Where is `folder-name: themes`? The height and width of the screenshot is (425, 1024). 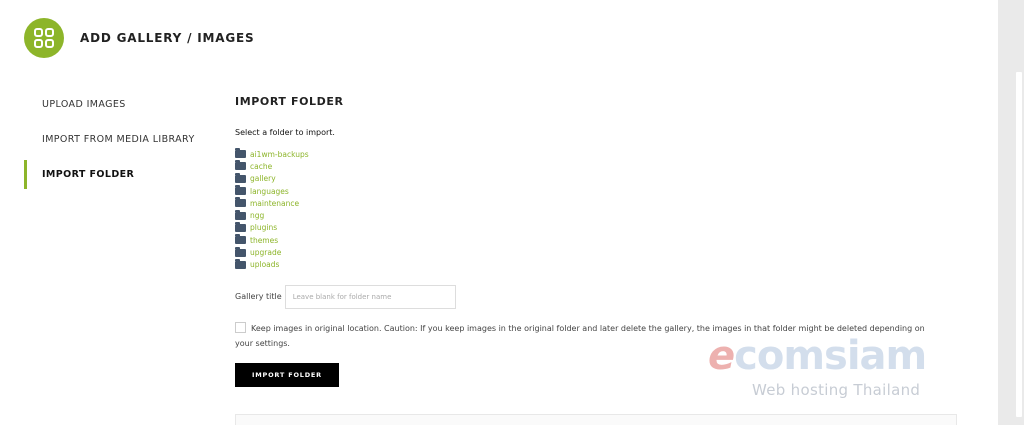 folder-name: themes is located at coordinates (264, 240).